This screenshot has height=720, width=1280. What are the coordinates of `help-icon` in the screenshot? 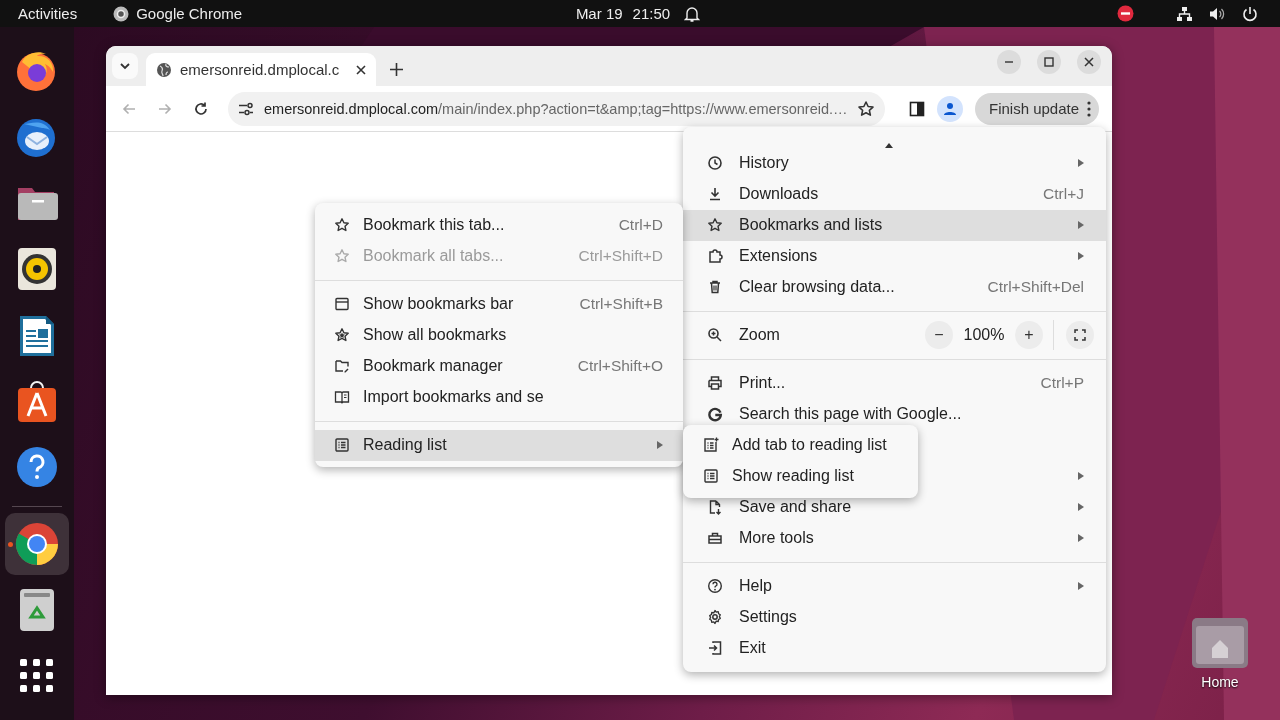 It's located at (715, 586).